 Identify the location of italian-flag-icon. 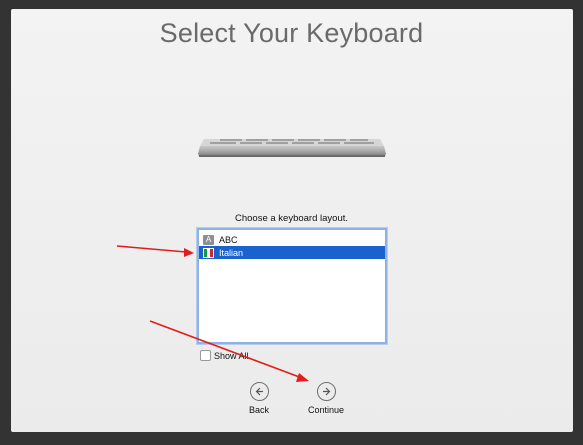
(208, 252).